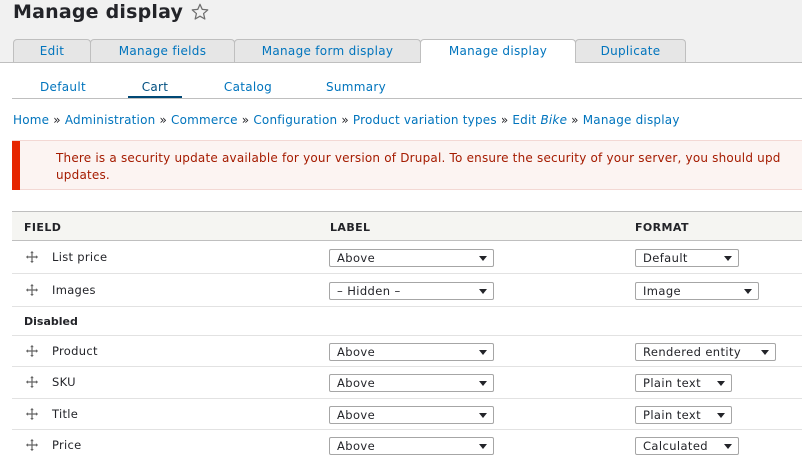  I want to click on field-name: Images, so click(74, 290).